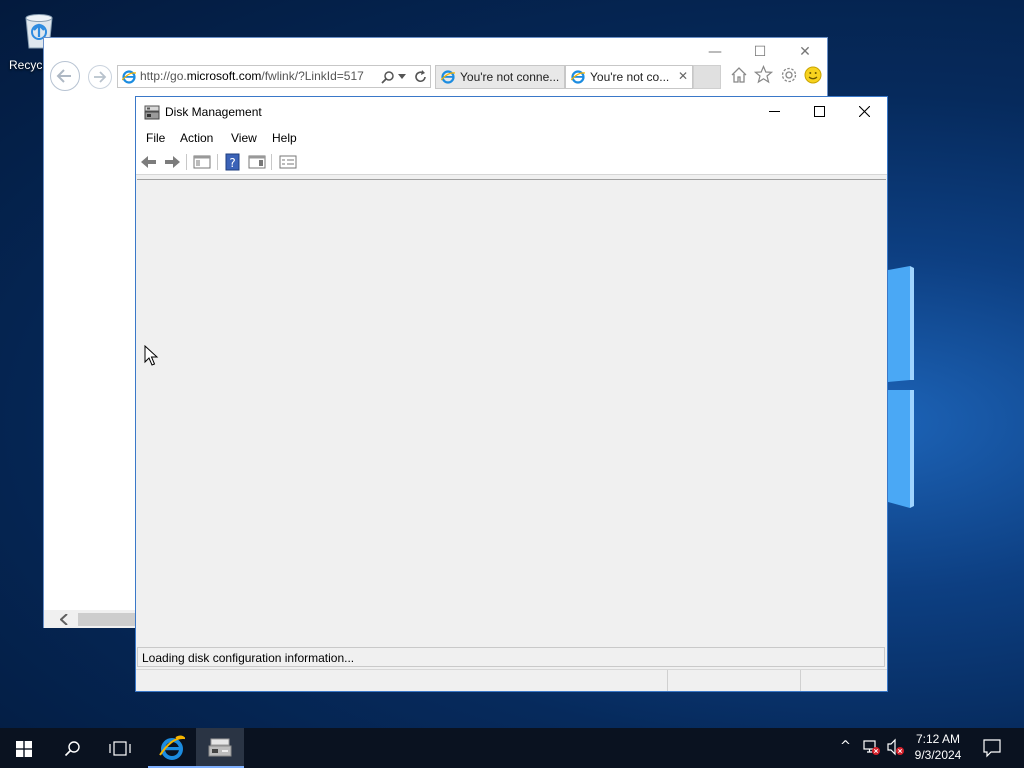 This screenshot has width=1024, height=768. I want to click on new-tab-button, so click(707, 77).